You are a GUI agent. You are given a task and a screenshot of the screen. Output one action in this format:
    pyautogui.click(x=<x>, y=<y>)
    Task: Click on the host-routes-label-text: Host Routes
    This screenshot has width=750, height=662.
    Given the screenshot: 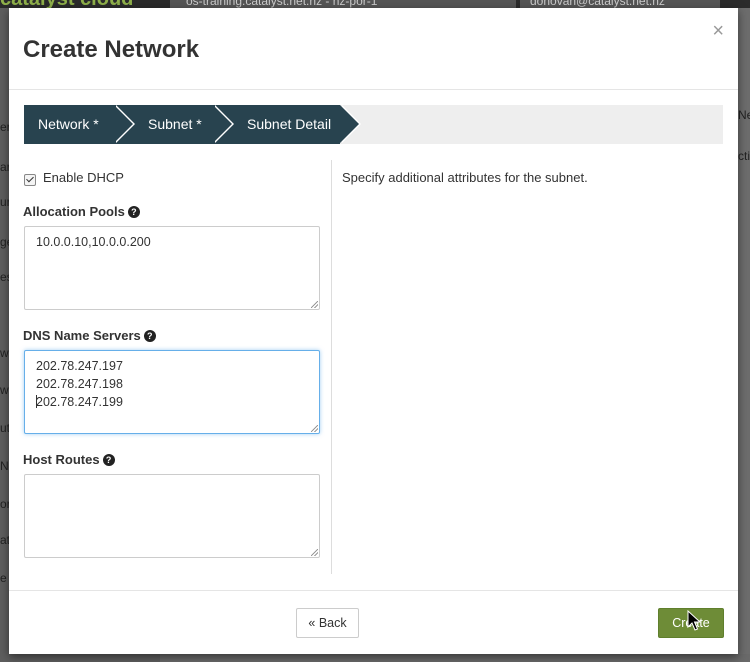 What is the action you would take?
    pyautogui.click(x=61, y=459)
    